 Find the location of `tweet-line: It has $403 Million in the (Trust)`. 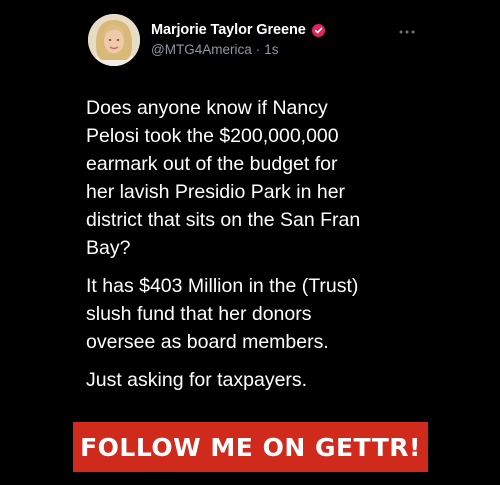

tweet-line: It has $403 Million in the (Trust) is located at coordinates (222, 286).